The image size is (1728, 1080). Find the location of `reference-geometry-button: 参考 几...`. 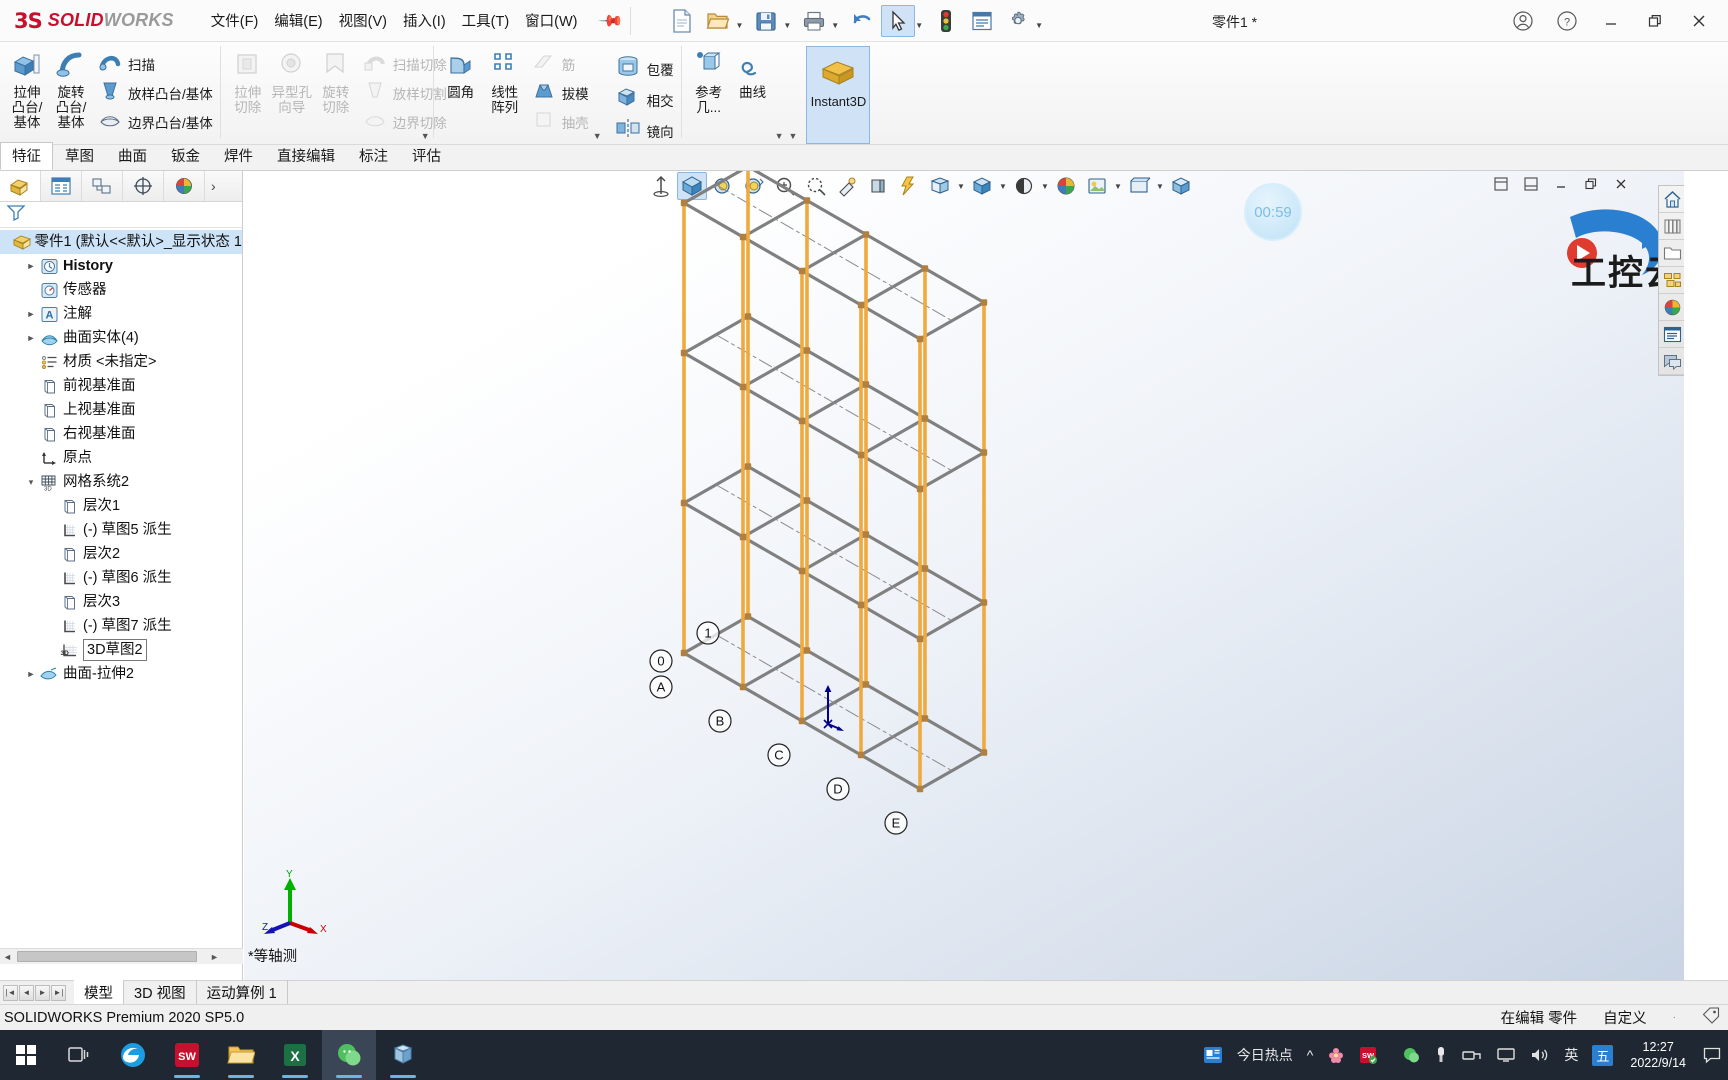

reference-geometry-button: 参考 几... is located at coordinates (709, 80).